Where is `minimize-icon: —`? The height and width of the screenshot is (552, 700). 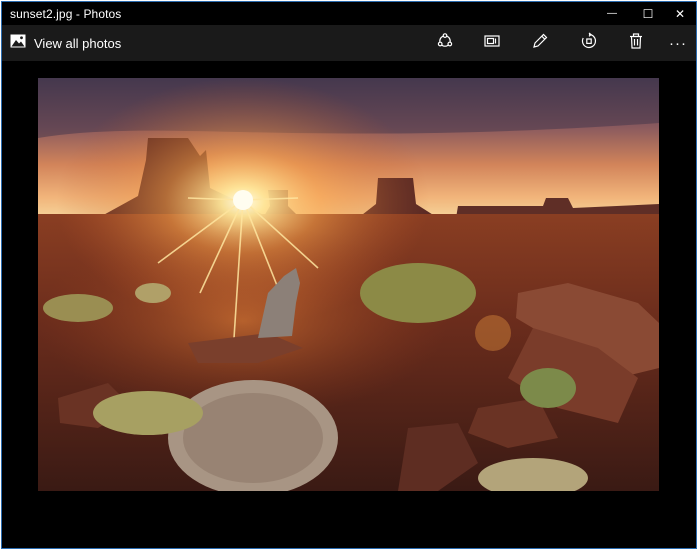 minimize-icon: — is located at coordinates (612, 13).